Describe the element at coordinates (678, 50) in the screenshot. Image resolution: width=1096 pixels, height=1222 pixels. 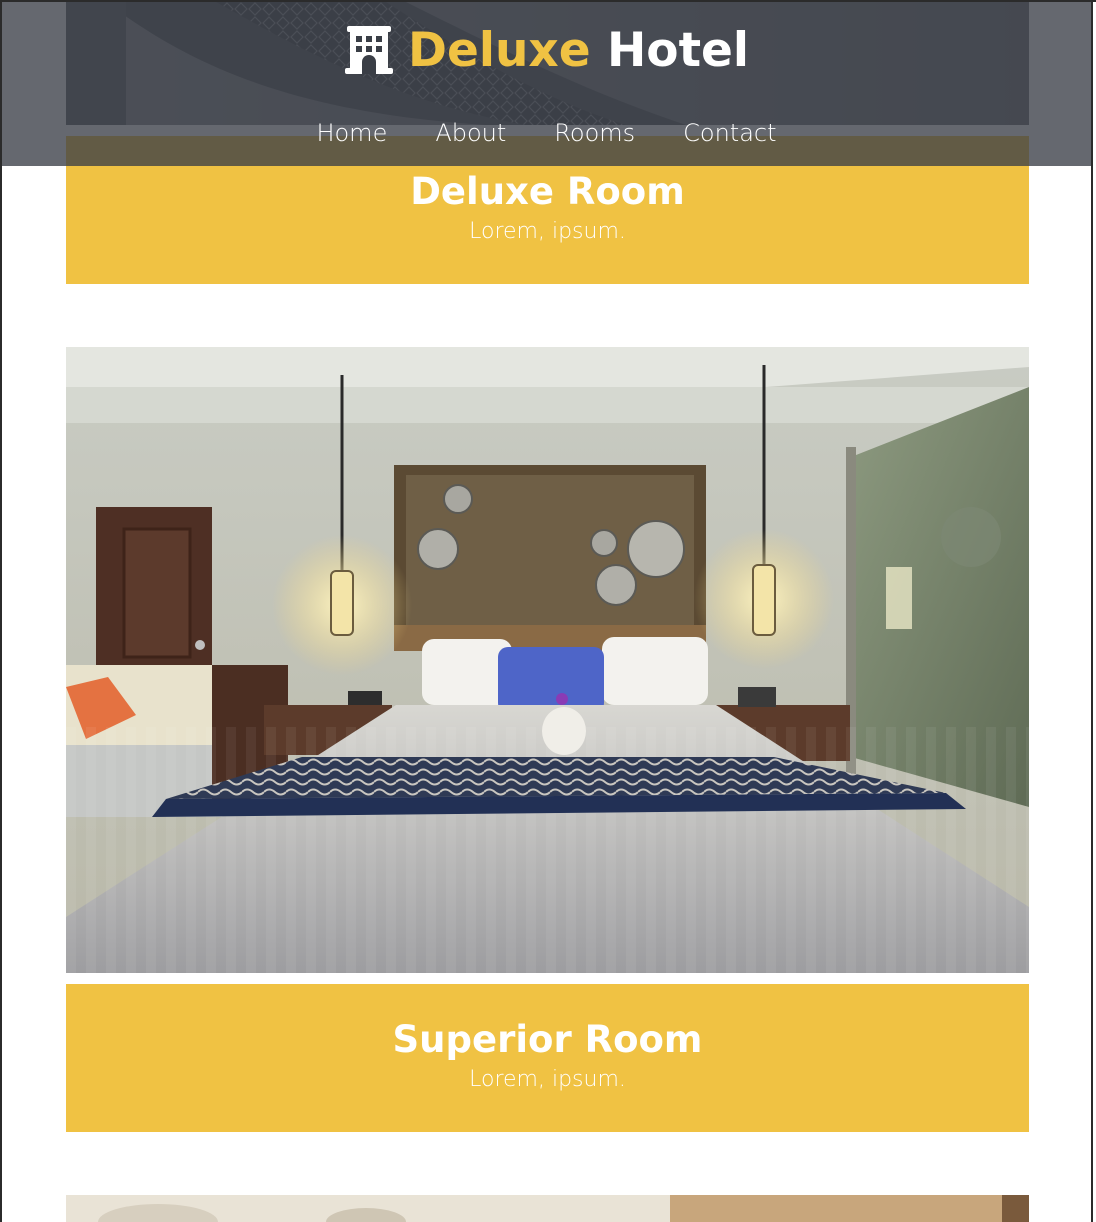
I see `brand-name-rest: Hotel` at that location.